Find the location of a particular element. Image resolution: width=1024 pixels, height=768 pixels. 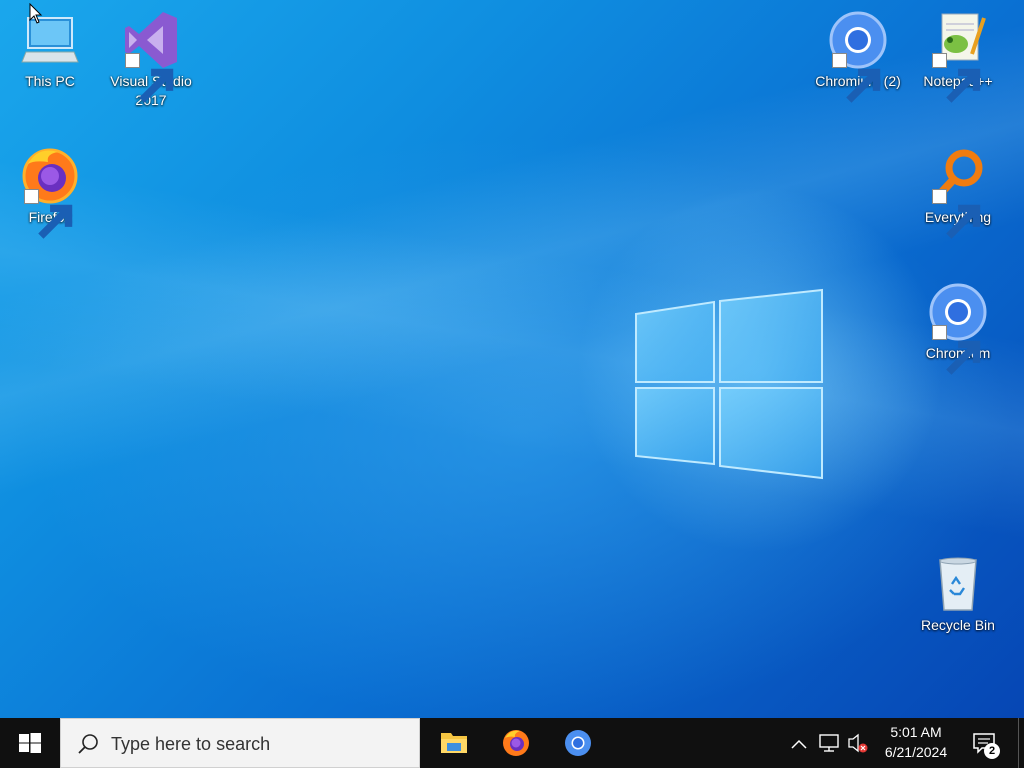

action-center-button: 2 is located at coordinates (988, 743).